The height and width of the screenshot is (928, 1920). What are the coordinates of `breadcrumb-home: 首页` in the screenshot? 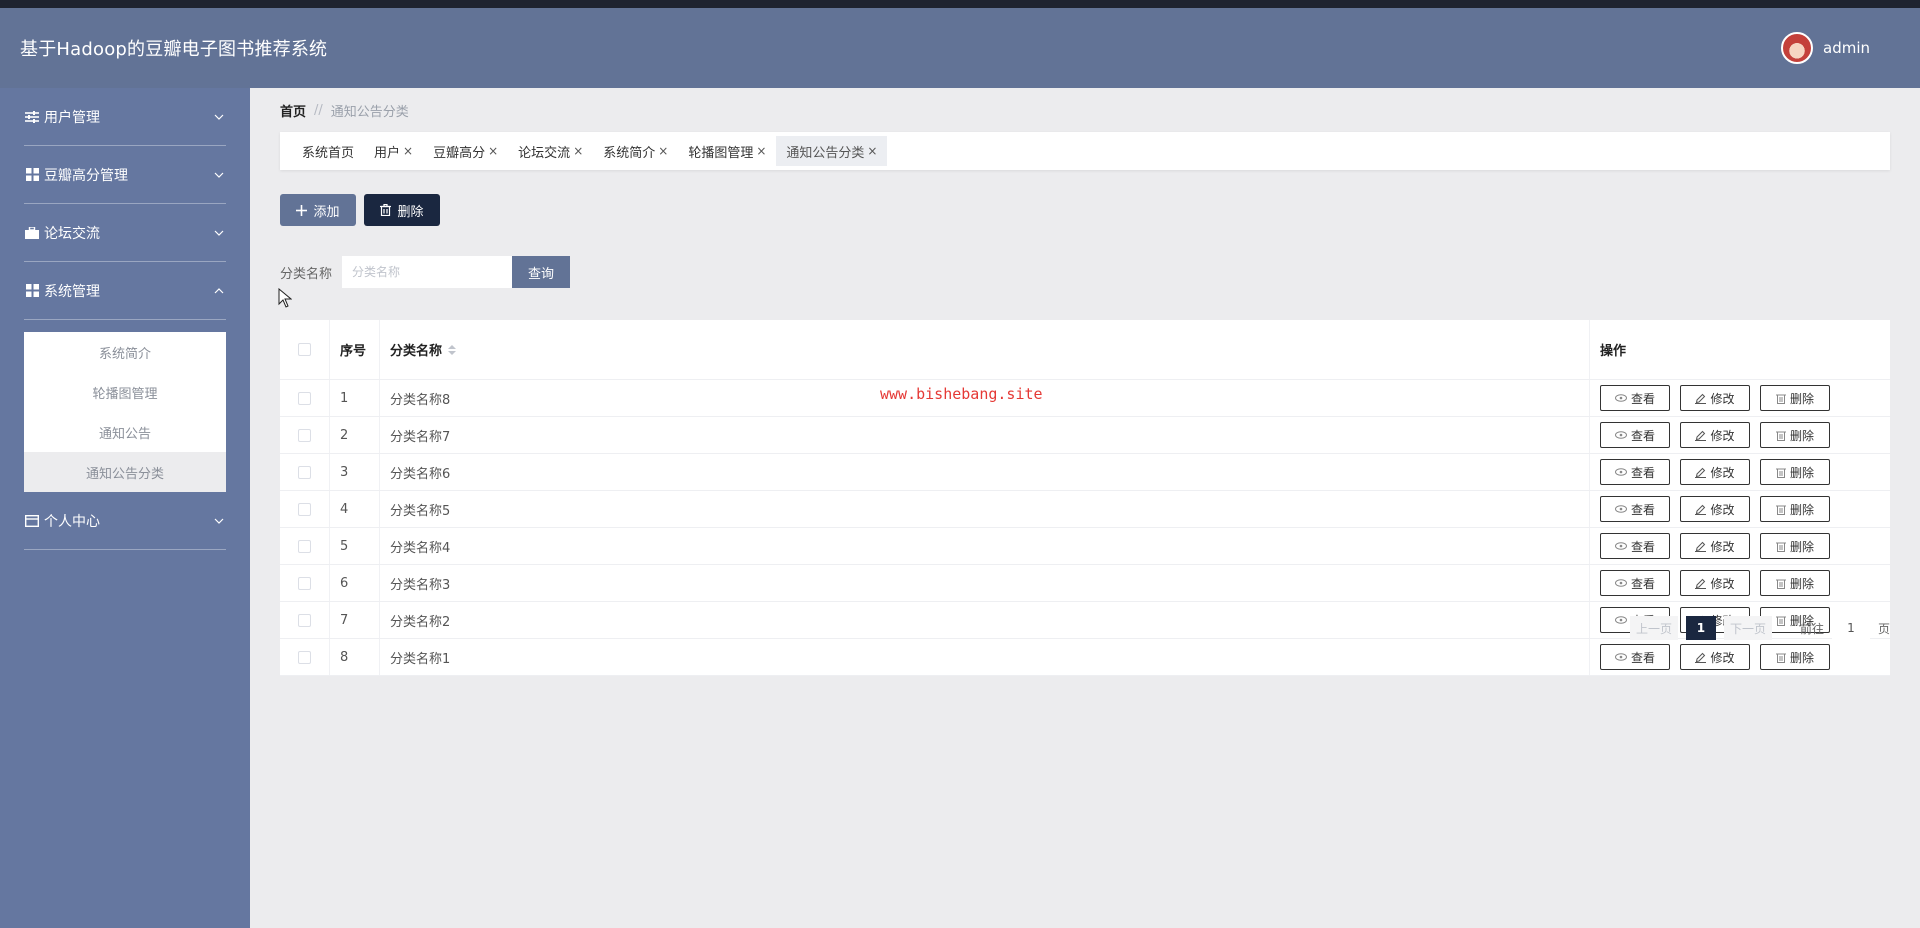 It's located at (293, 110).